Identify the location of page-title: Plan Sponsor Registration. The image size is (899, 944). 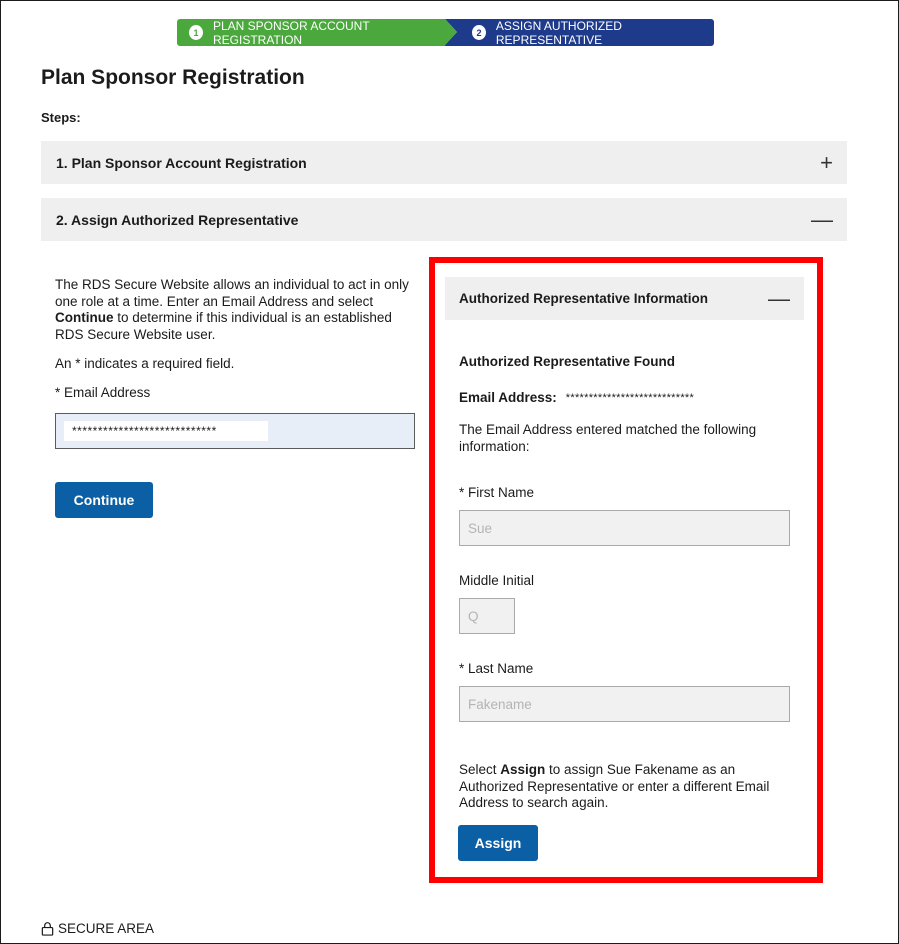
(173, 77).